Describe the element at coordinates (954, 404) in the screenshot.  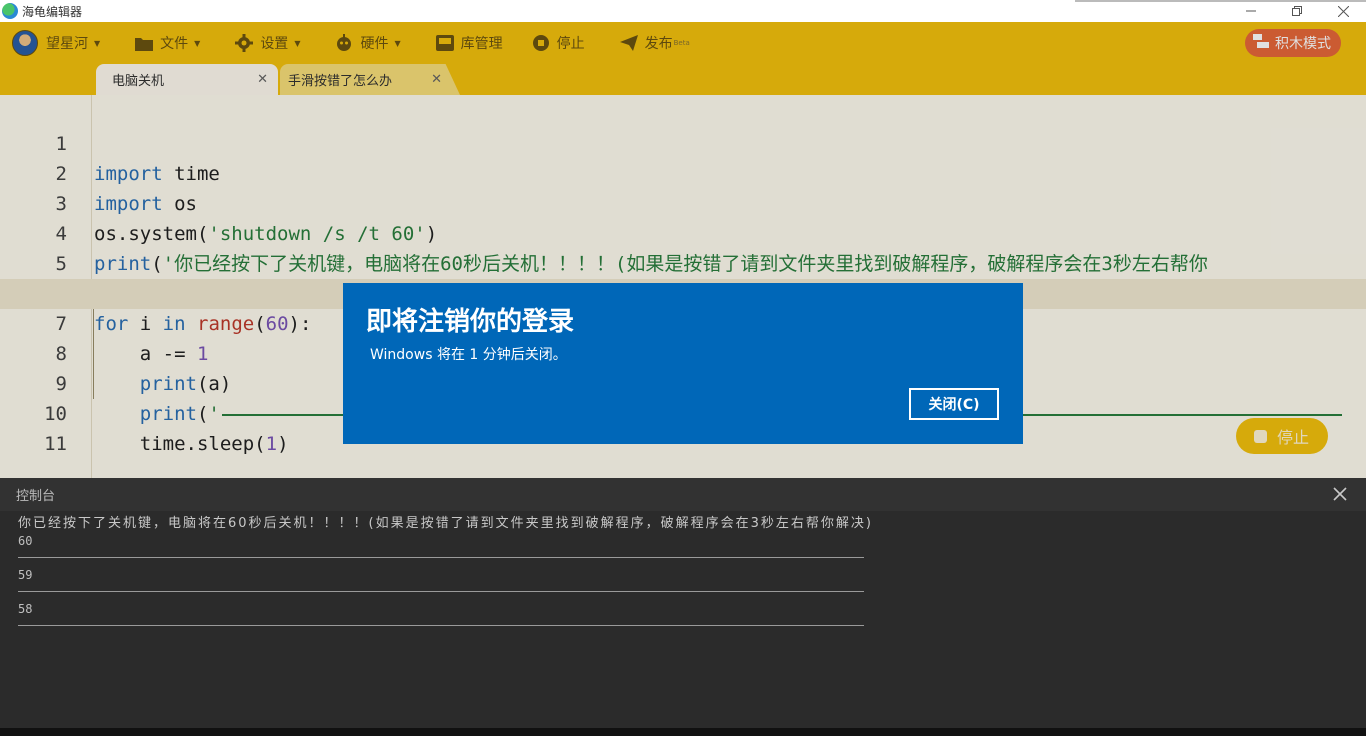
I see `dialog-close-button: 关闭(C)` at that location.